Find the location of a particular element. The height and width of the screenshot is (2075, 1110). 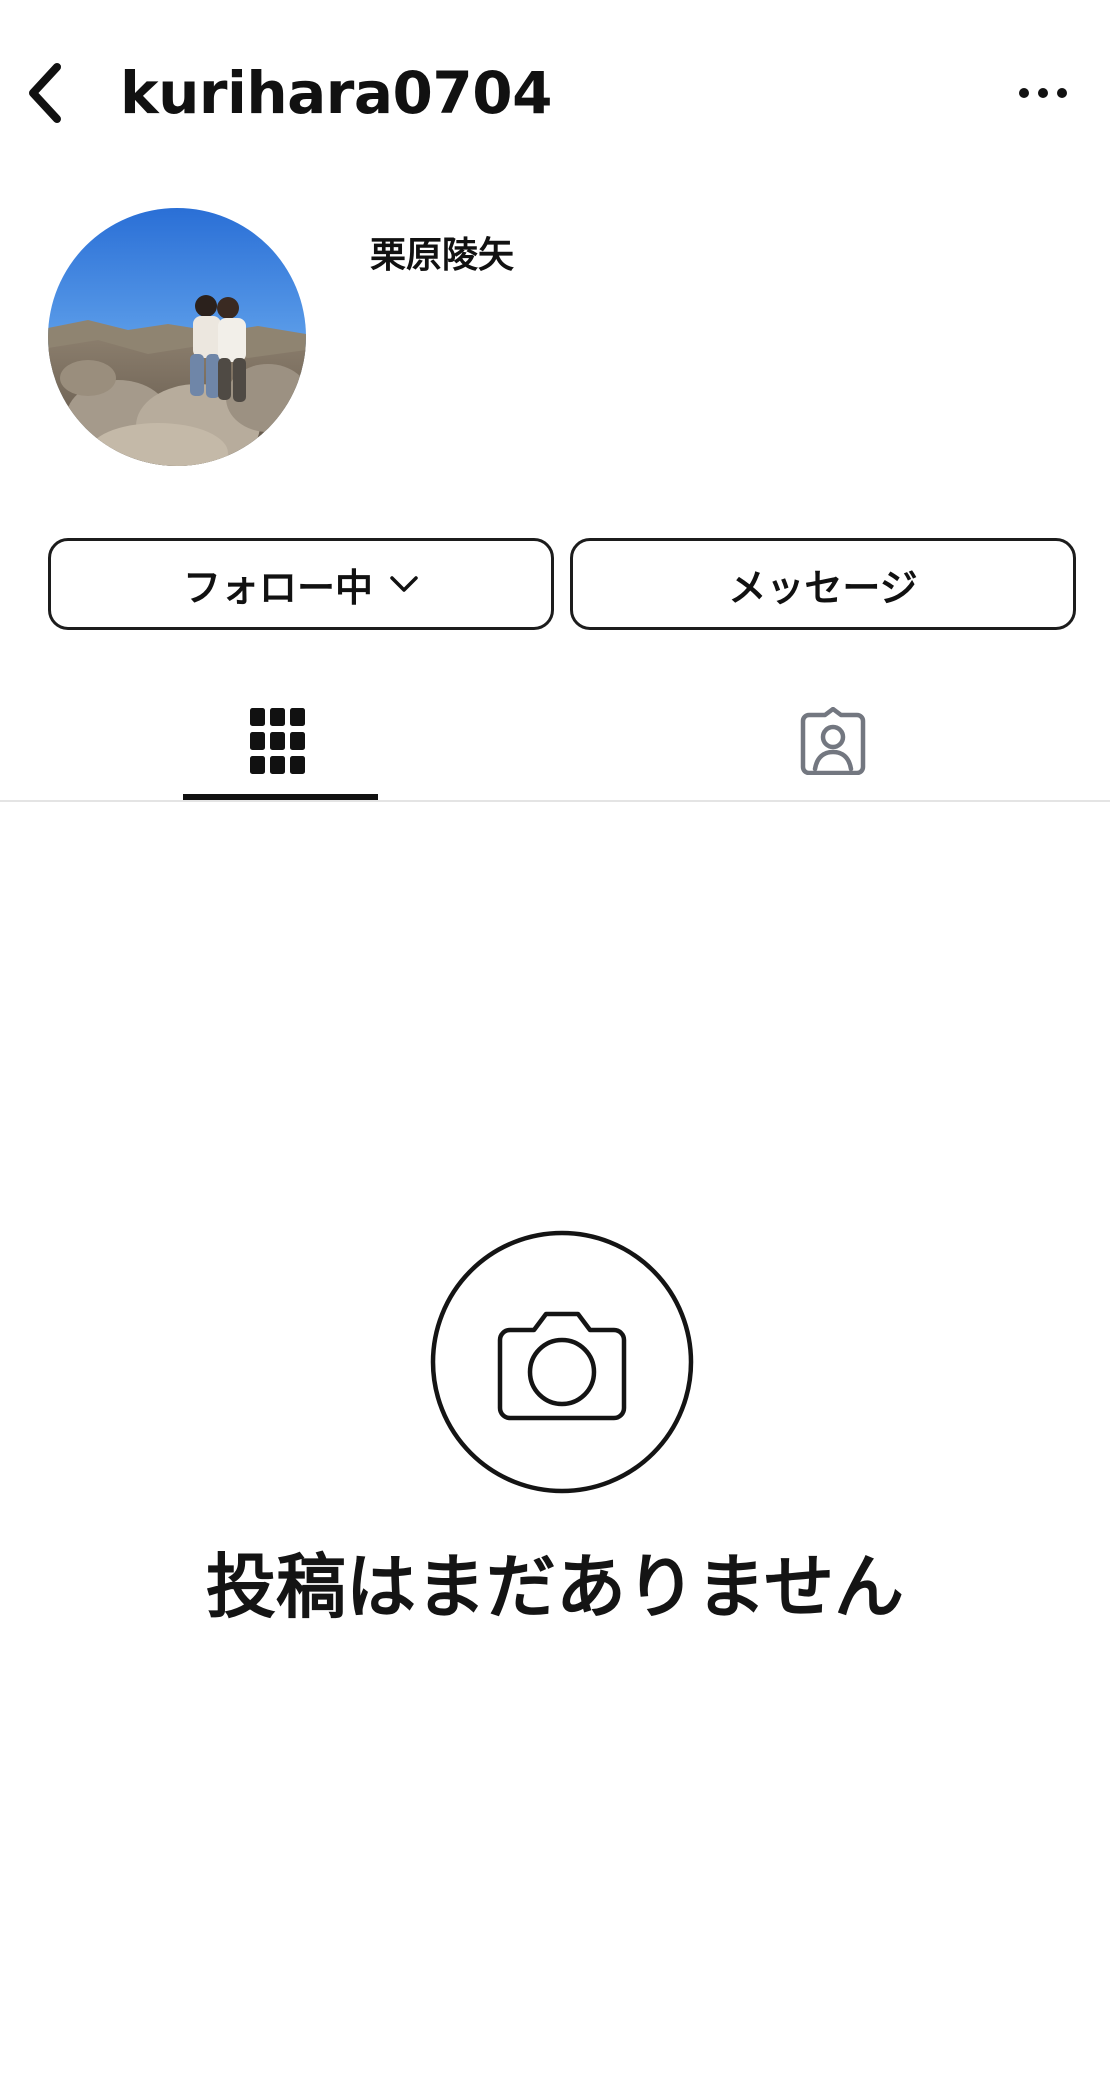

avatar-photo is located at coordinates (177, 337).